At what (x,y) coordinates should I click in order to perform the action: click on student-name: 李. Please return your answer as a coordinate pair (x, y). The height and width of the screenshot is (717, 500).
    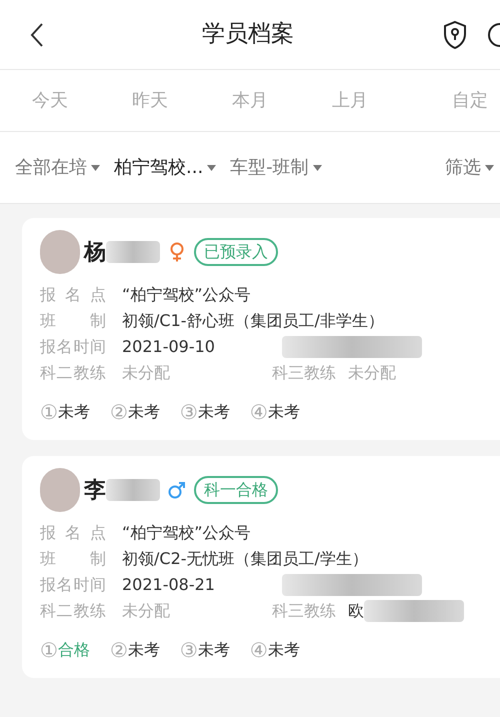
    Looking at the image, I should click on (95, 490).